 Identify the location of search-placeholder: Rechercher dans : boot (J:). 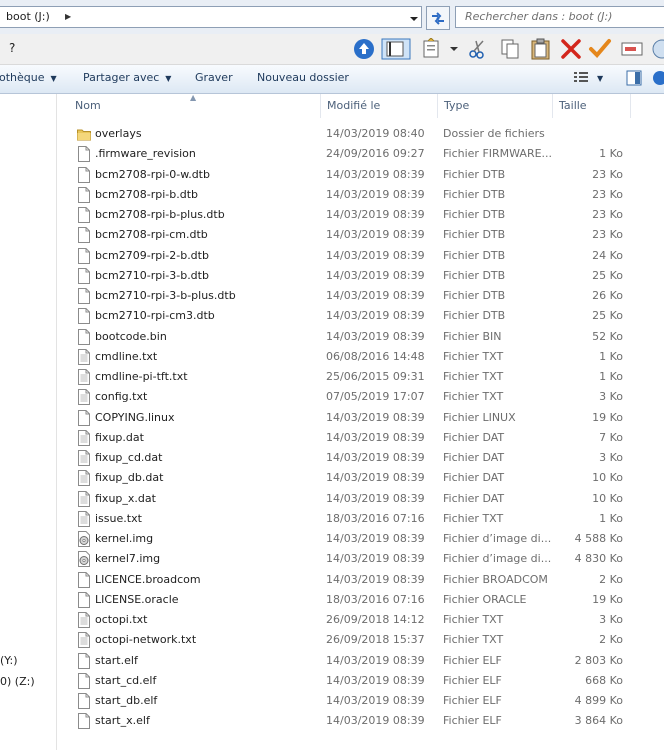
(539, 16).